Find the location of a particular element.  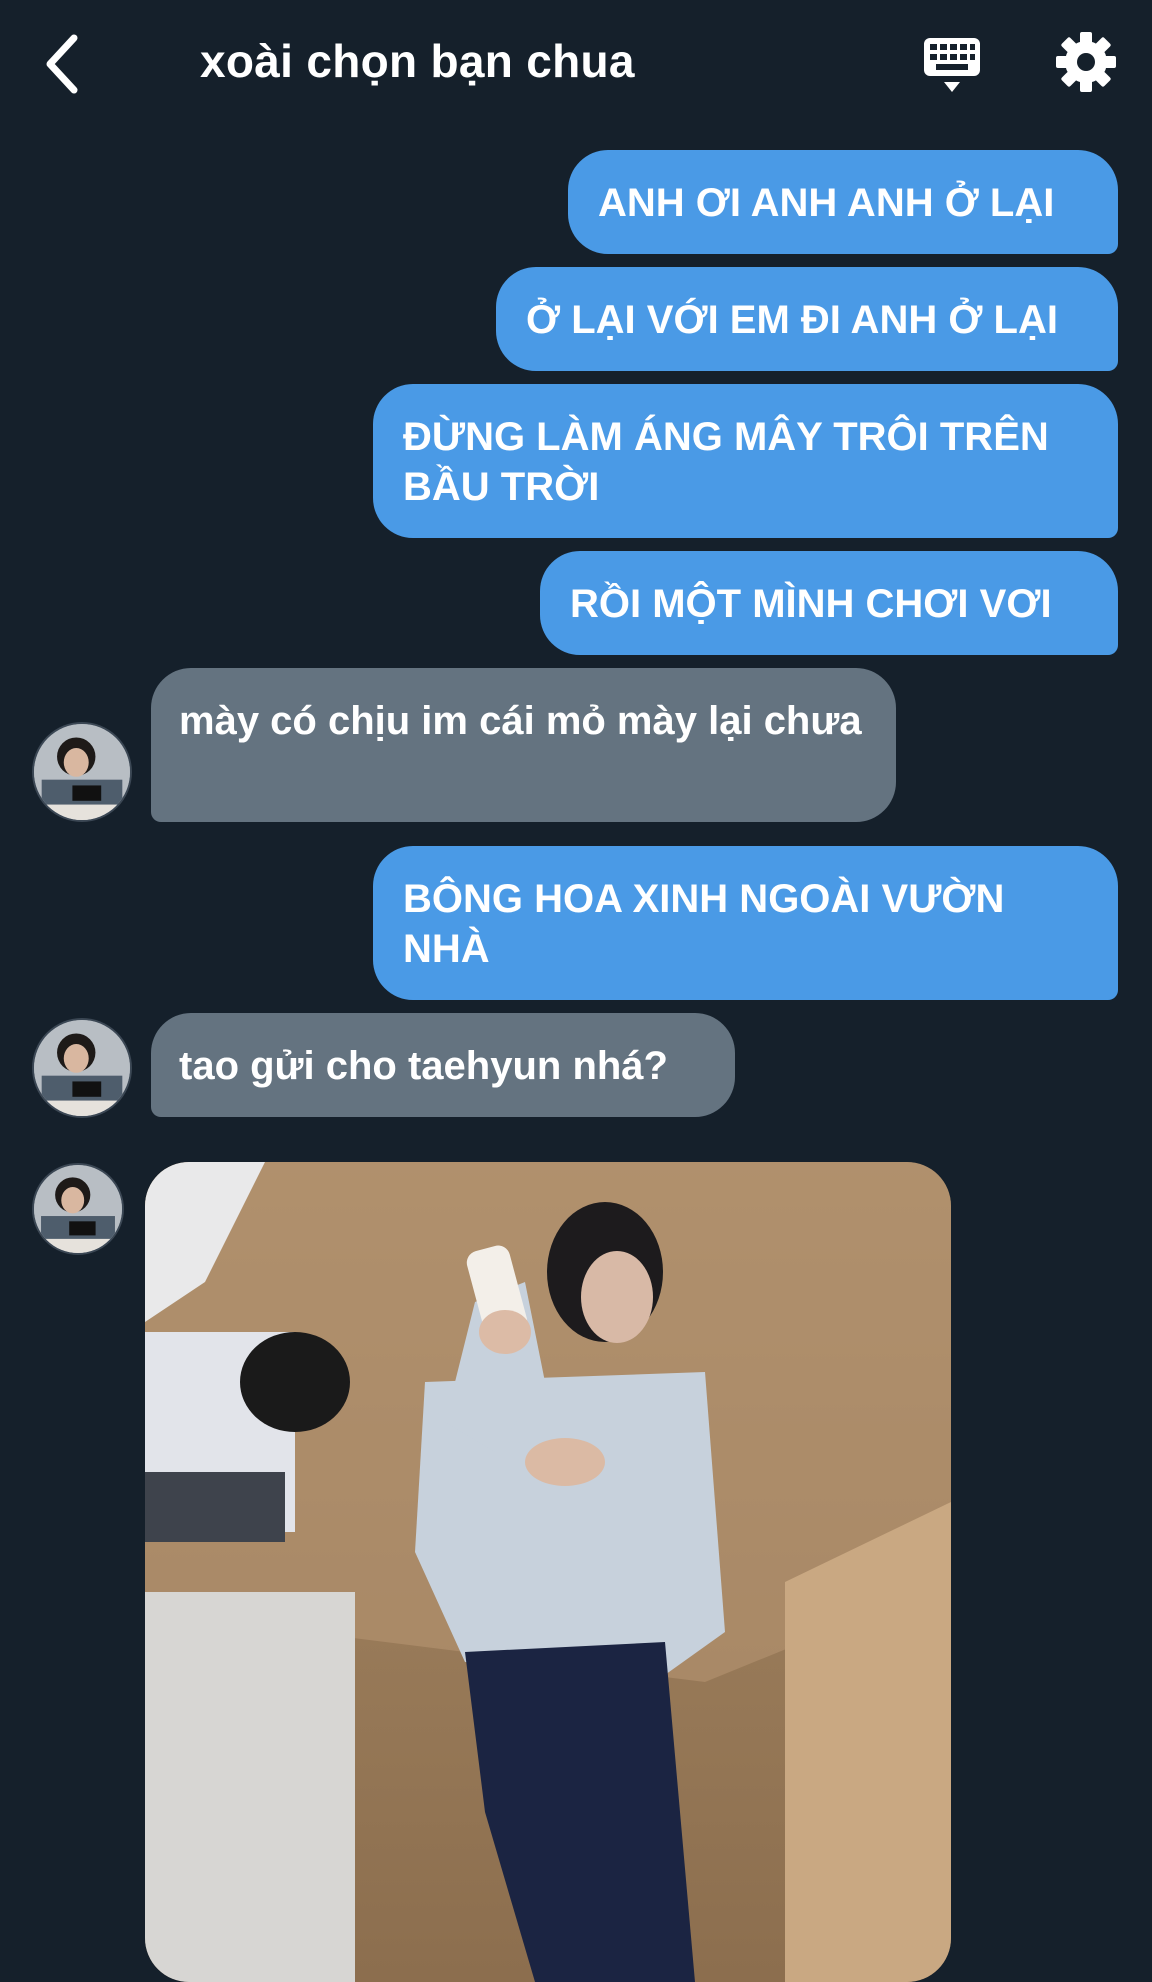

chevron-left-icon is located at coordinates (62, 64).